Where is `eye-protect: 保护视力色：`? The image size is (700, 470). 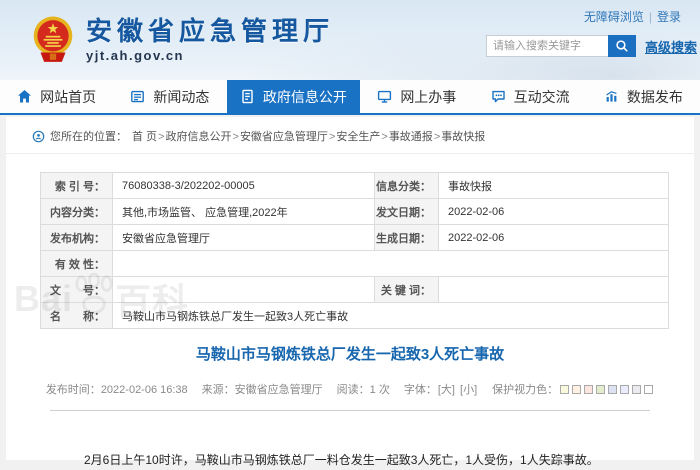
eye-protect: 保护视力色： is located at coordinates (573, 390).